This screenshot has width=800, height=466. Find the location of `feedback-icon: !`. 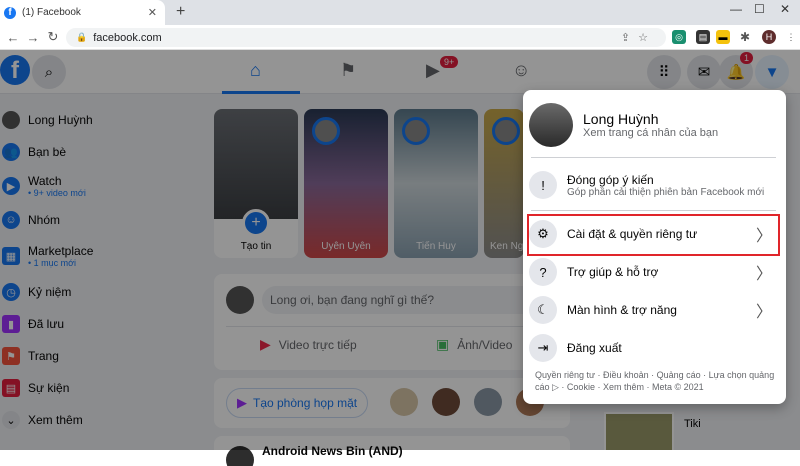

feedback-icon: ! is located at coordinates (543, 185).